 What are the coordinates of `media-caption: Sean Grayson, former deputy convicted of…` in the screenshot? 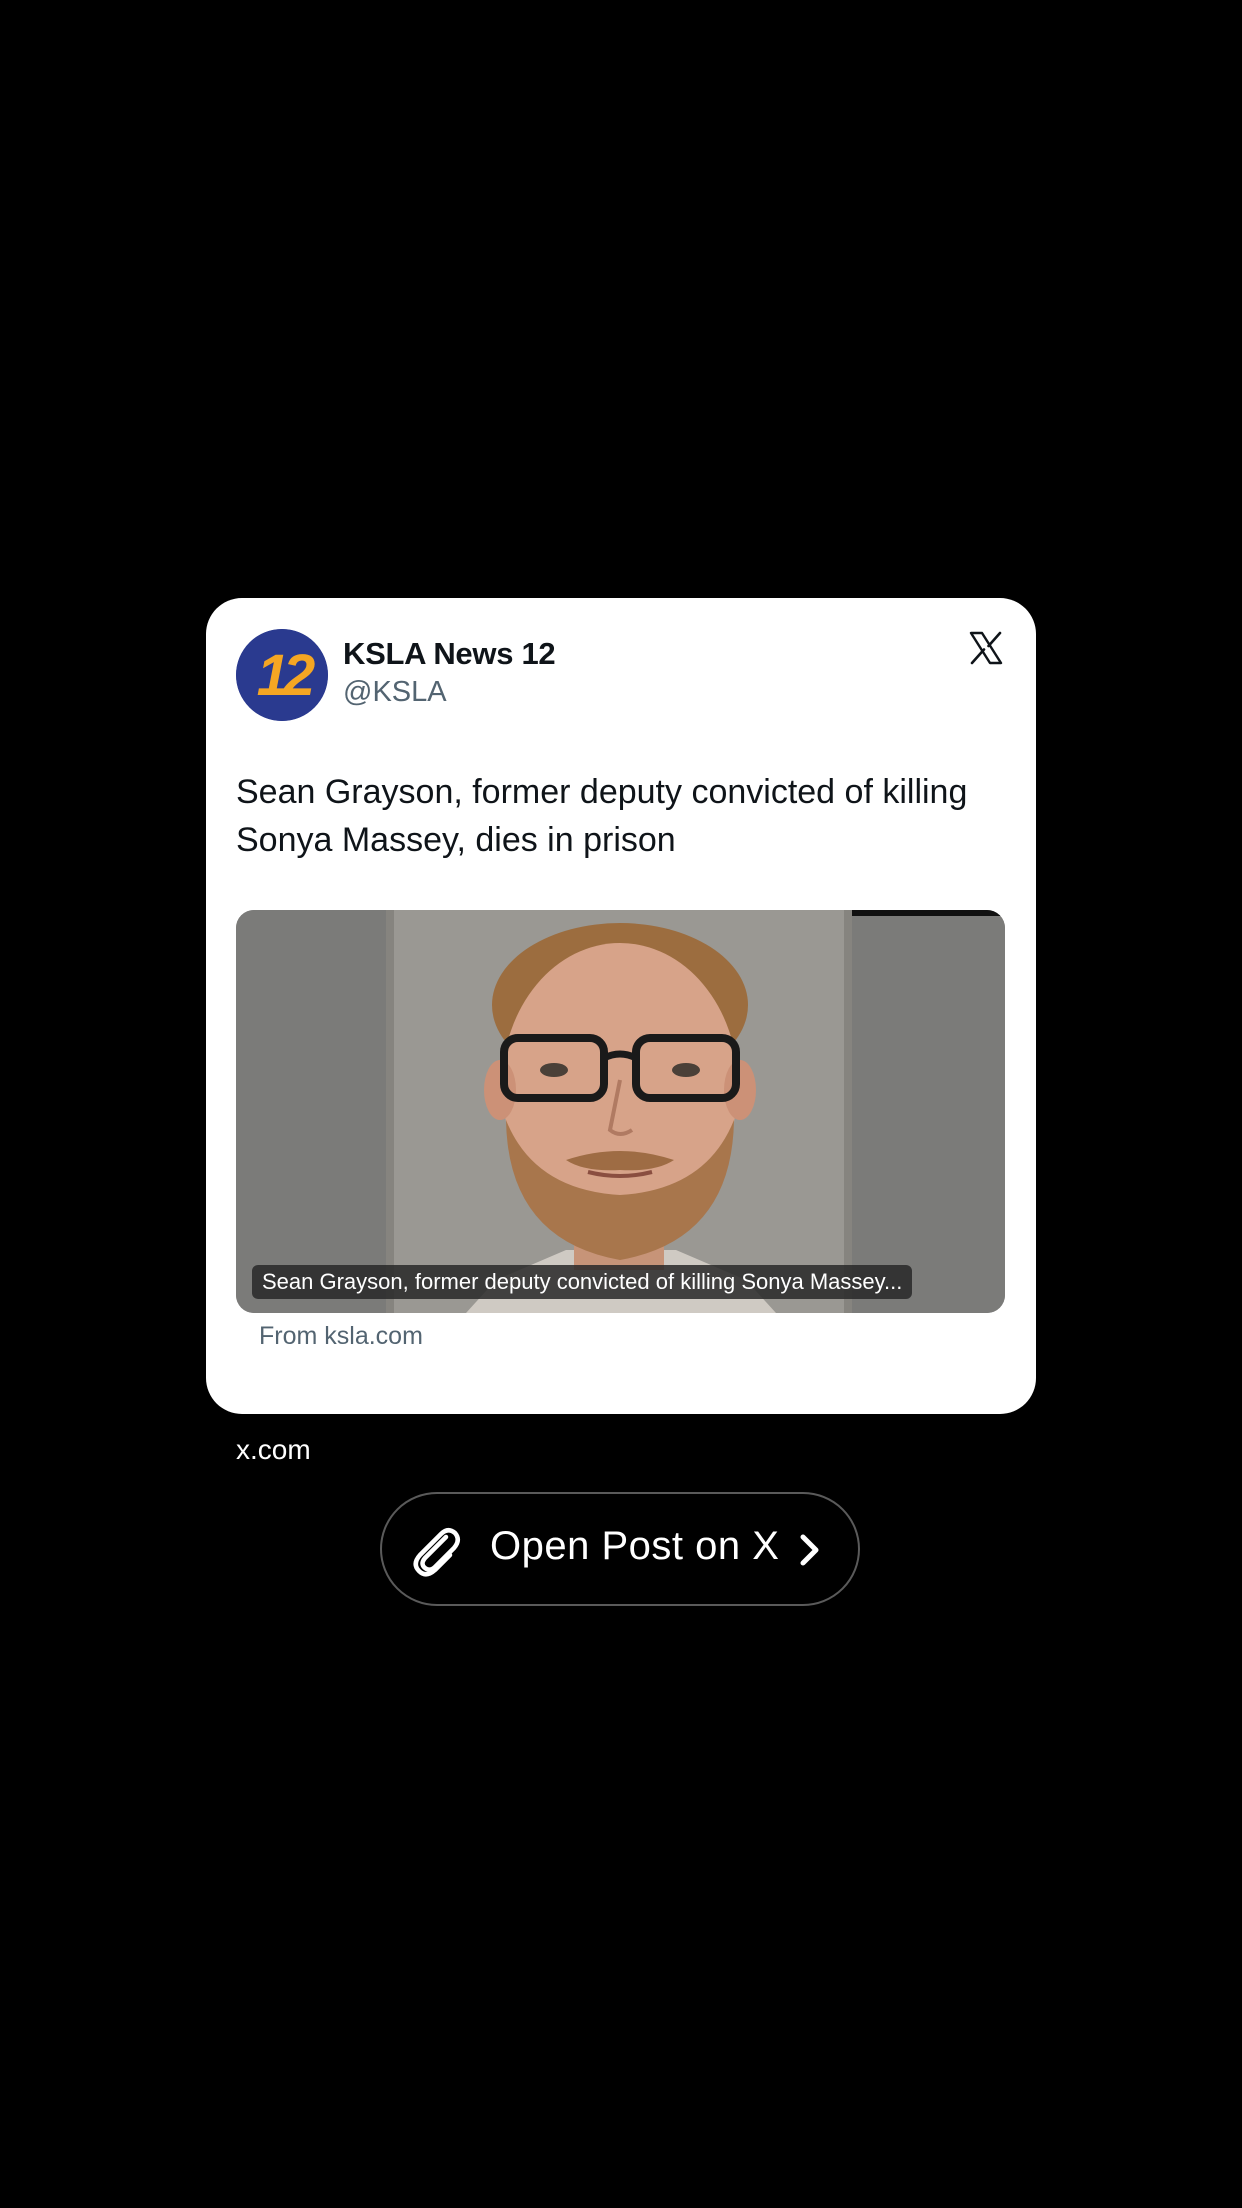 It's located at (582, 1282).